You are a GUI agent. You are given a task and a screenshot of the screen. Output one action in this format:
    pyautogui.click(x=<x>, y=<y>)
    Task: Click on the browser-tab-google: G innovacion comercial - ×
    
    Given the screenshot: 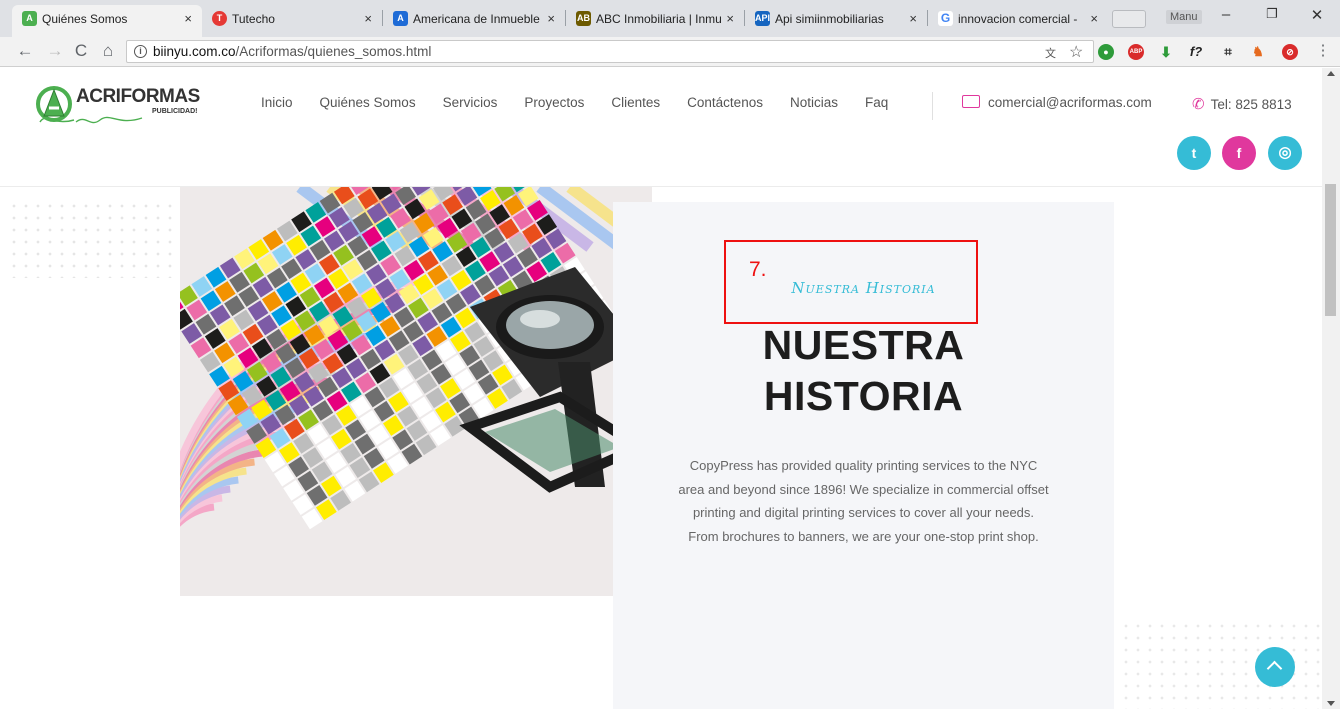 What is the action you would take?
    pyautogui.click(x=1018, y=21)
    